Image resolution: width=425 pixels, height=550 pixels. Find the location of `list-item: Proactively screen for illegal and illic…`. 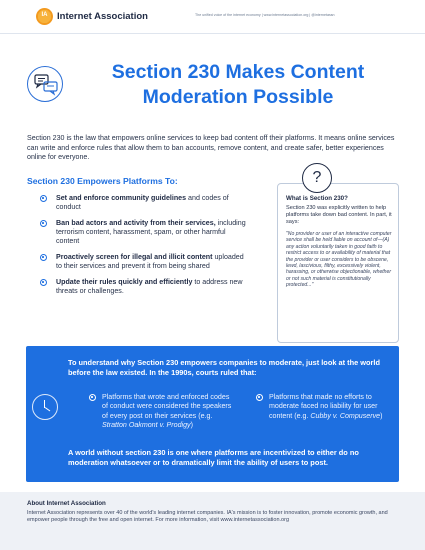

list-item: Proactively screen for illegal and illic… is located at coordinates (145, 262).